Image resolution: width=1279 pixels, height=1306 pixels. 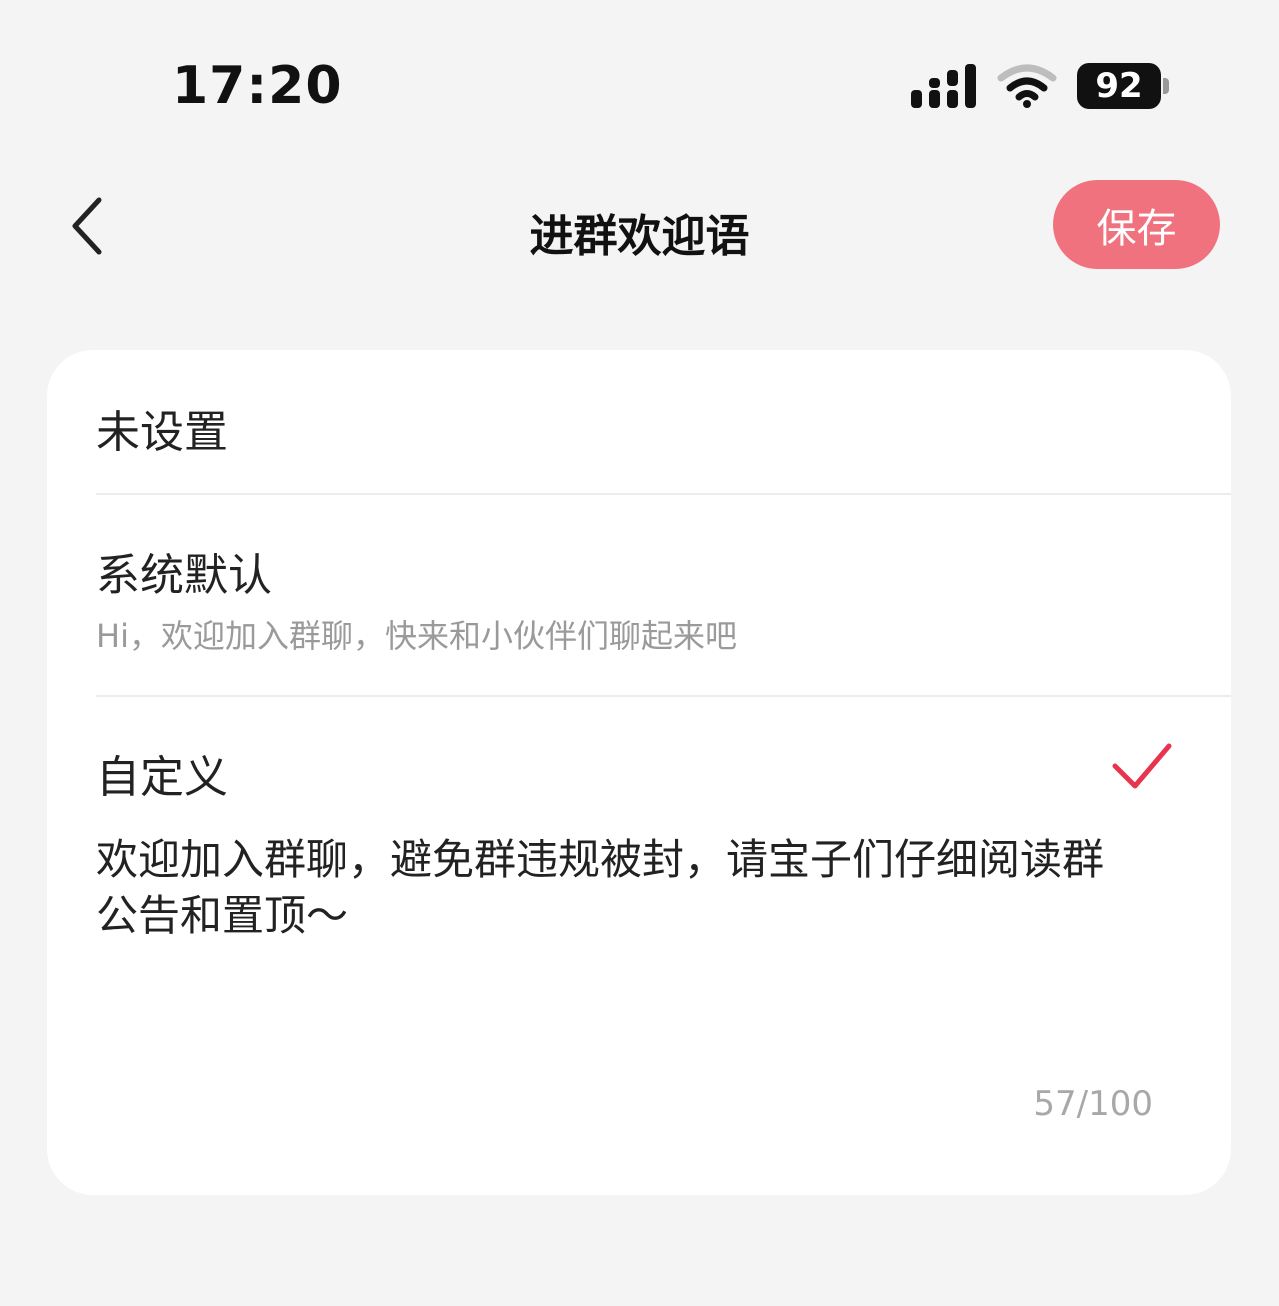 I want to click on option-label: 未设置, so click(x=162, y=432).